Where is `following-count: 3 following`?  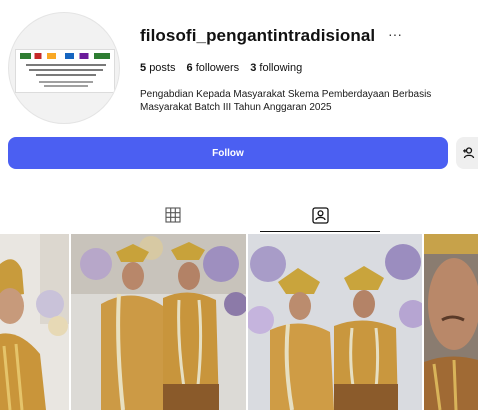
following-count: 3 following is located at coordinates (276, 68).